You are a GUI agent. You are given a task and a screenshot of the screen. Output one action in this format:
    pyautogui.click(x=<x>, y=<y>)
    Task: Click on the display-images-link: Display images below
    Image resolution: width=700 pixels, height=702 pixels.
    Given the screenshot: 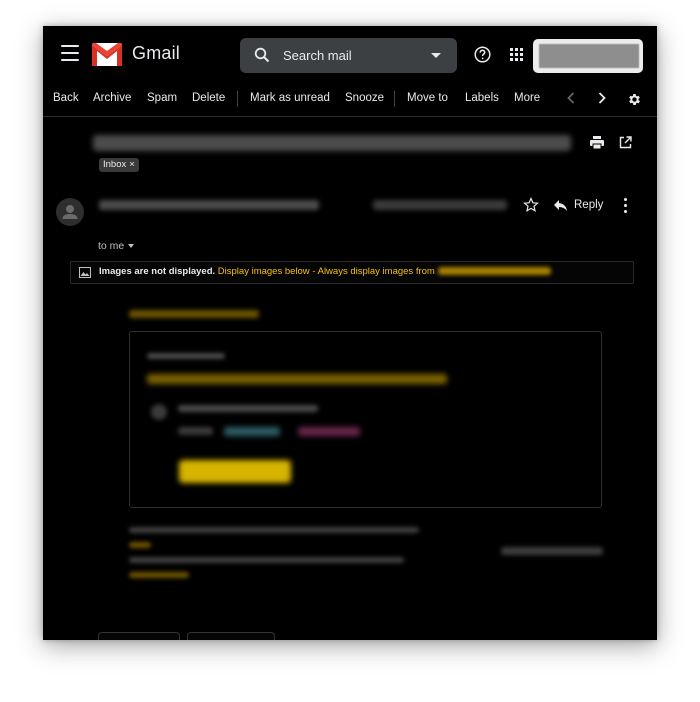 What is the action you would take?
    pyautogui.click(x=264, y=271)
    